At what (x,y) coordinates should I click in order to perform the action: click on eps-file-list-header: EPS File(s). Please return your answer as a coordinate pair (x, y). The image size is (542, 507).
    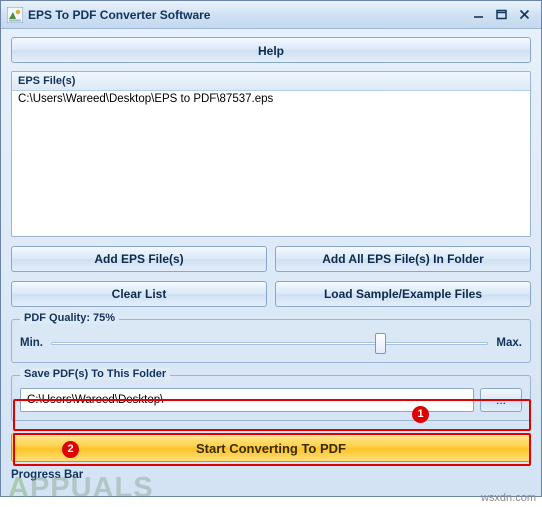
    Looking at the image, I should click on (271, 81).